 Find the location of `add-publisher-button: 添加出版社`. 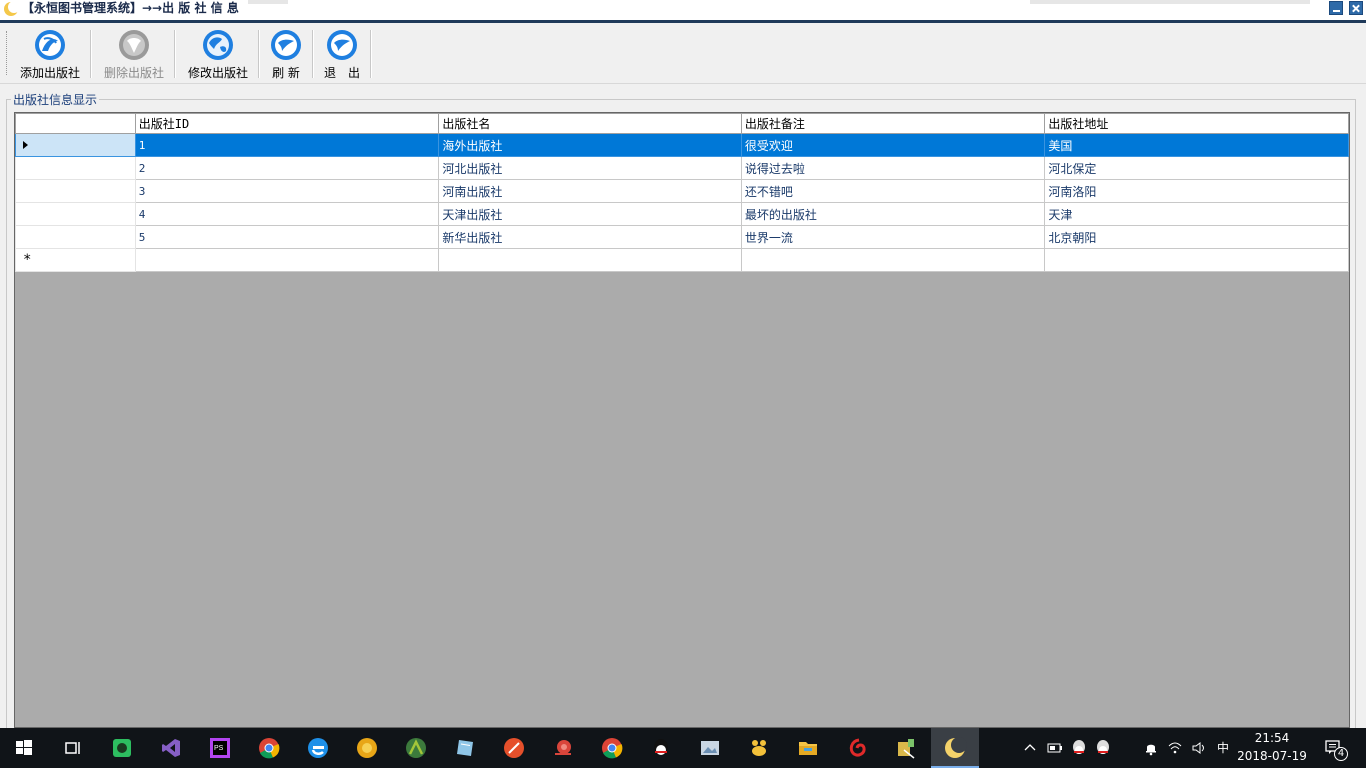

add-publisher-button: 添加出版社 is located at coordinates (50, 54).